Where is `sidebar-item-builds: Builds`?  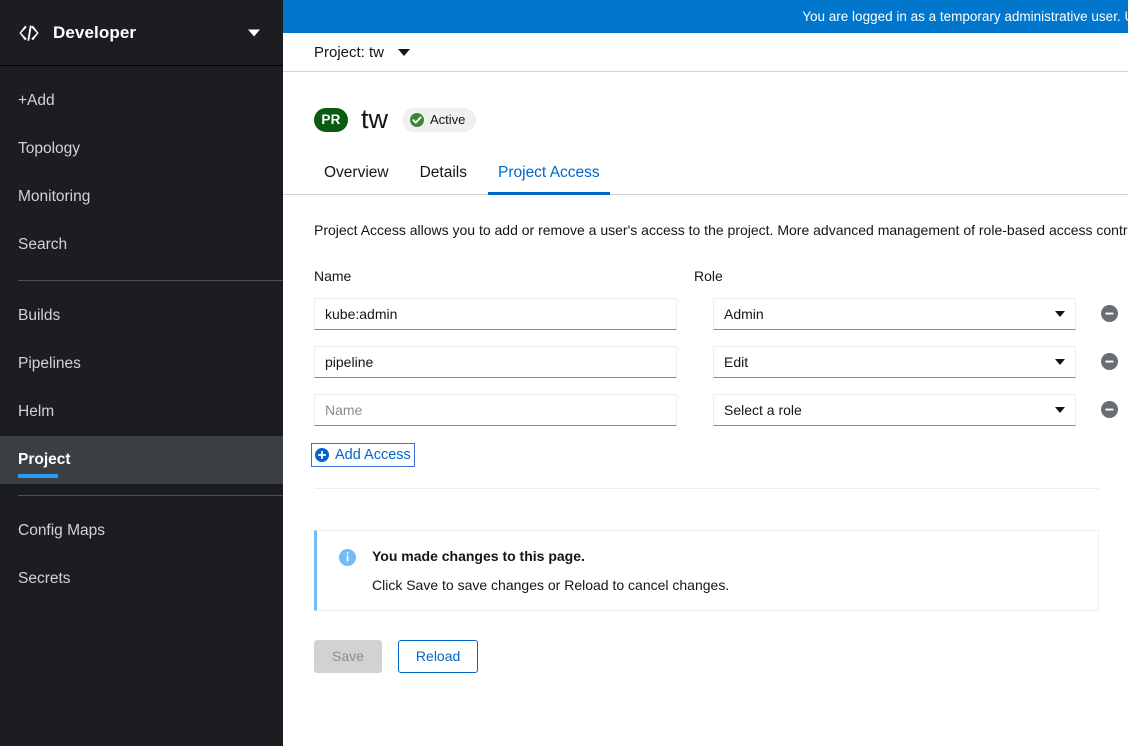
sidebar-item-builds: Builds is located at coordinates (141, 316).